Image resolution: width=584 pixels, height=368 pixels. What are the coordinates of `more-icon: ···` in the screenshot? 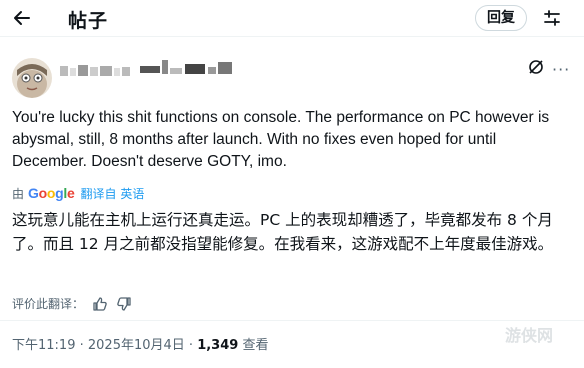 It's located at (561, 69).